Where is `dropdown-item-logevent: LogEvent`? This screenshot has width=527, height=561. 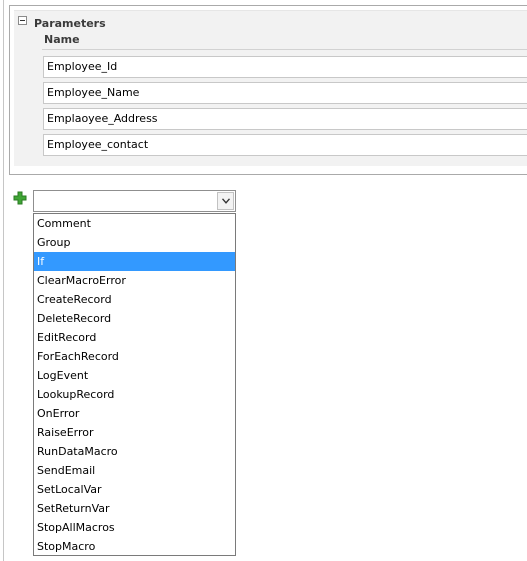
dropdown-item-logevent: LogEvent is located at coordinates (134, 375).